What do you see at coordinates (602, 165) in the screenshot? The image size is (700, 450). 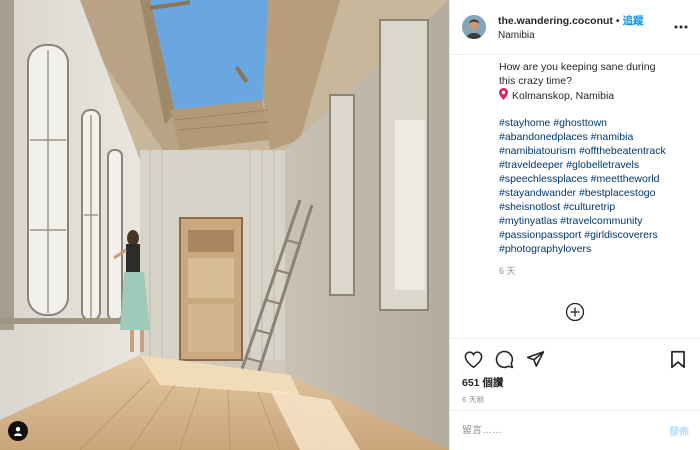 I see `hashtag-link: #globelletravels` at bounding box center [602, 165].